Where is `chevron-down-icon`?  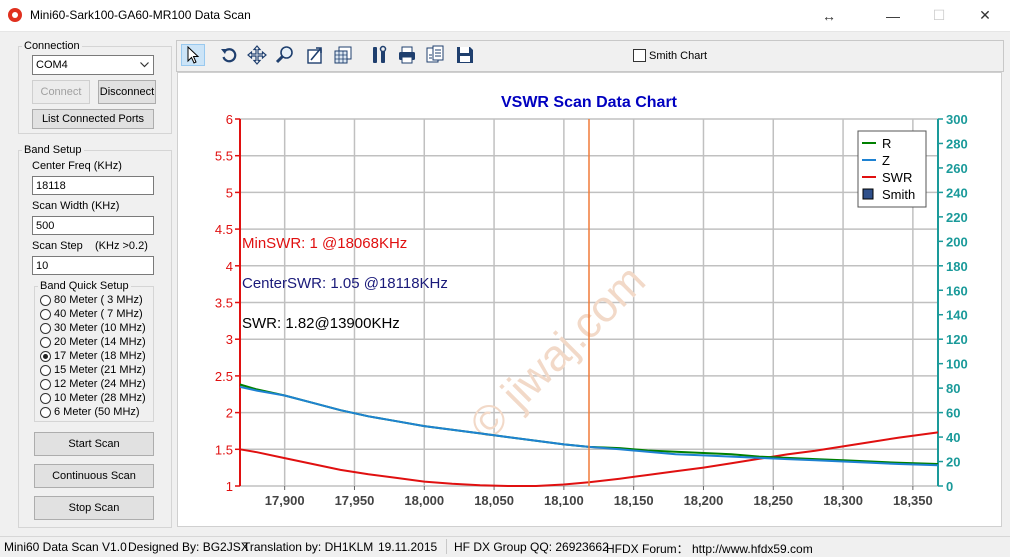 chevron-down-icon is located at coordinates (144, 65).